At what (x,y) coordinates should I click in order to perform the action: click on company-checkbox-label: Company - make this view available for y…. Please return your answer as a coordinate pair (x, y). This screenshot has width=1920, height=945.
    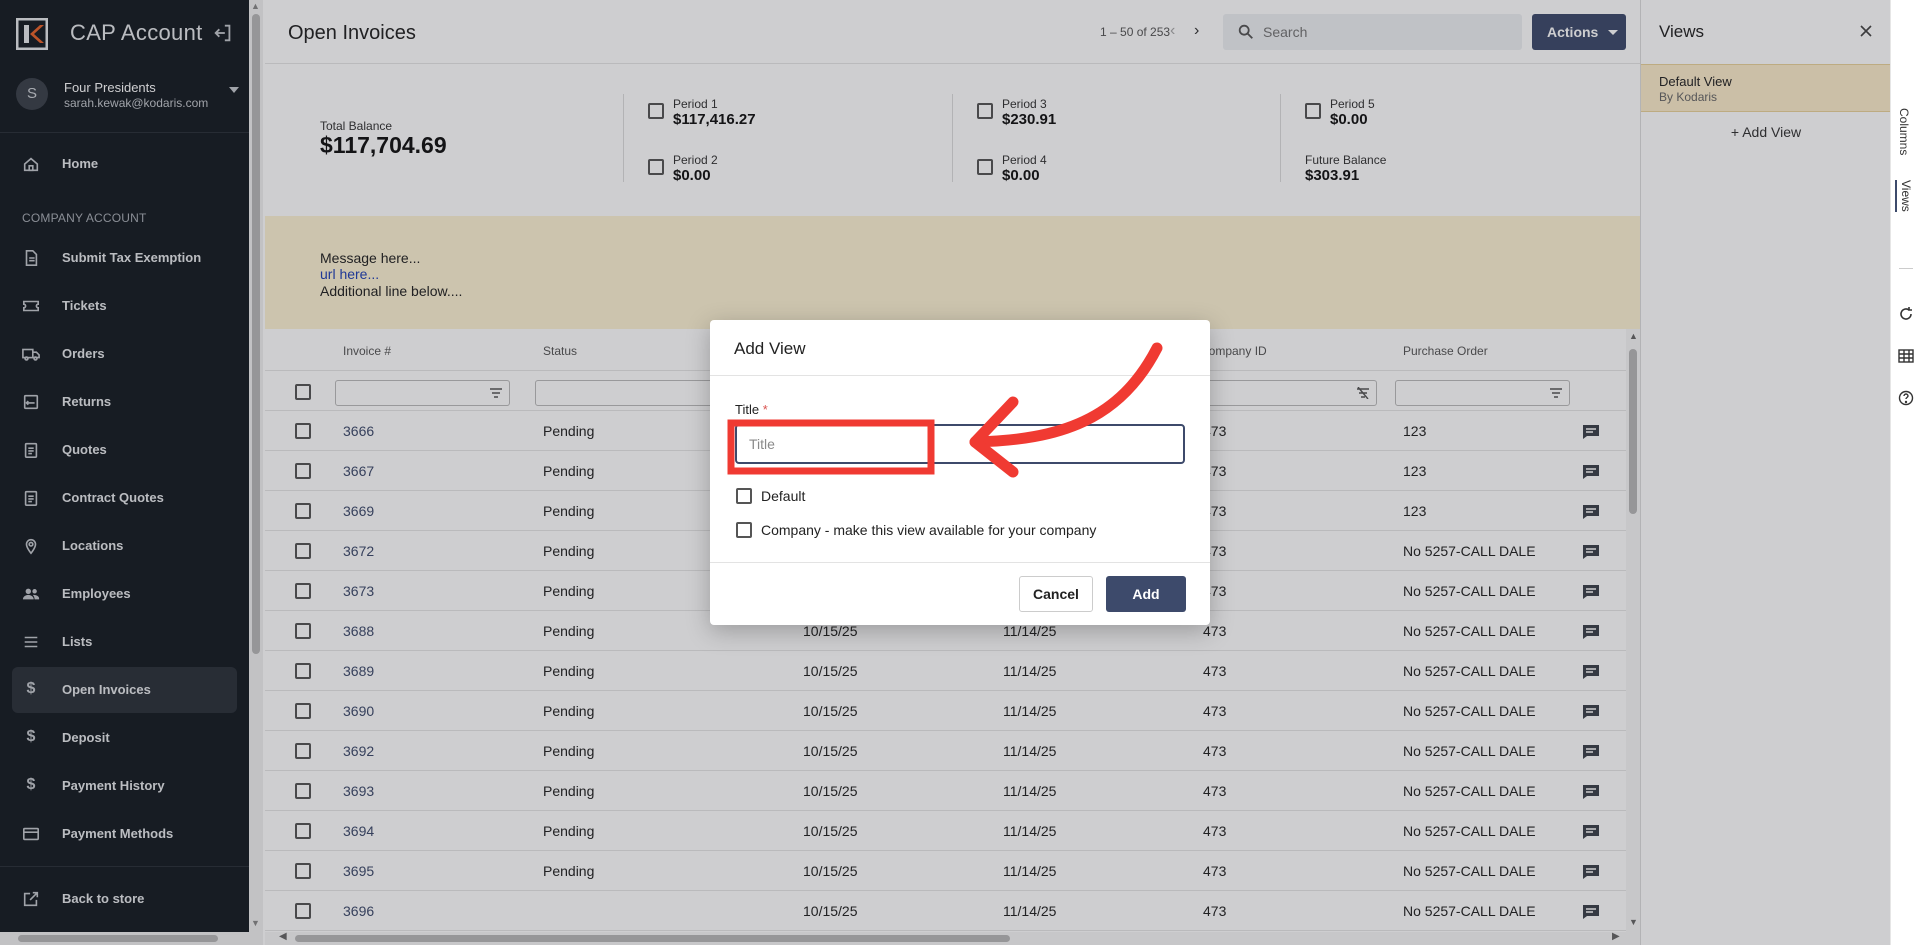
    Looking at the image, I should click on (929, 530).